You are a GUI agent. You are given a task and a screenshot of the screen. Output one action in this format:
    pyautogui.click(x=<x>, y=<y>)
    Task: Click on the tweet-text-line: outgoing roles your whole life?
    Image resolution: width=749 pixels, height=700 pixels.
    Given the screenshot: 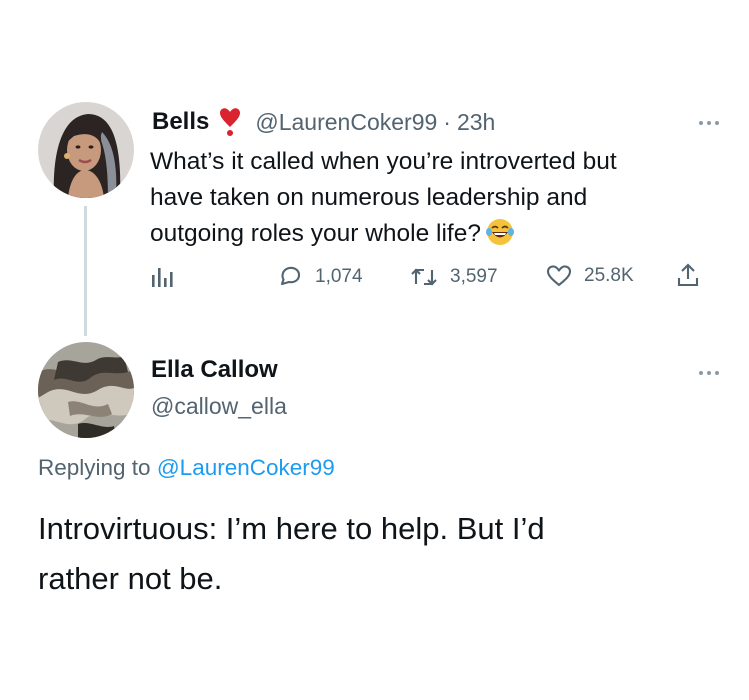 What is the action you would take?
    pyautogui.click(x=315, y=233)
    